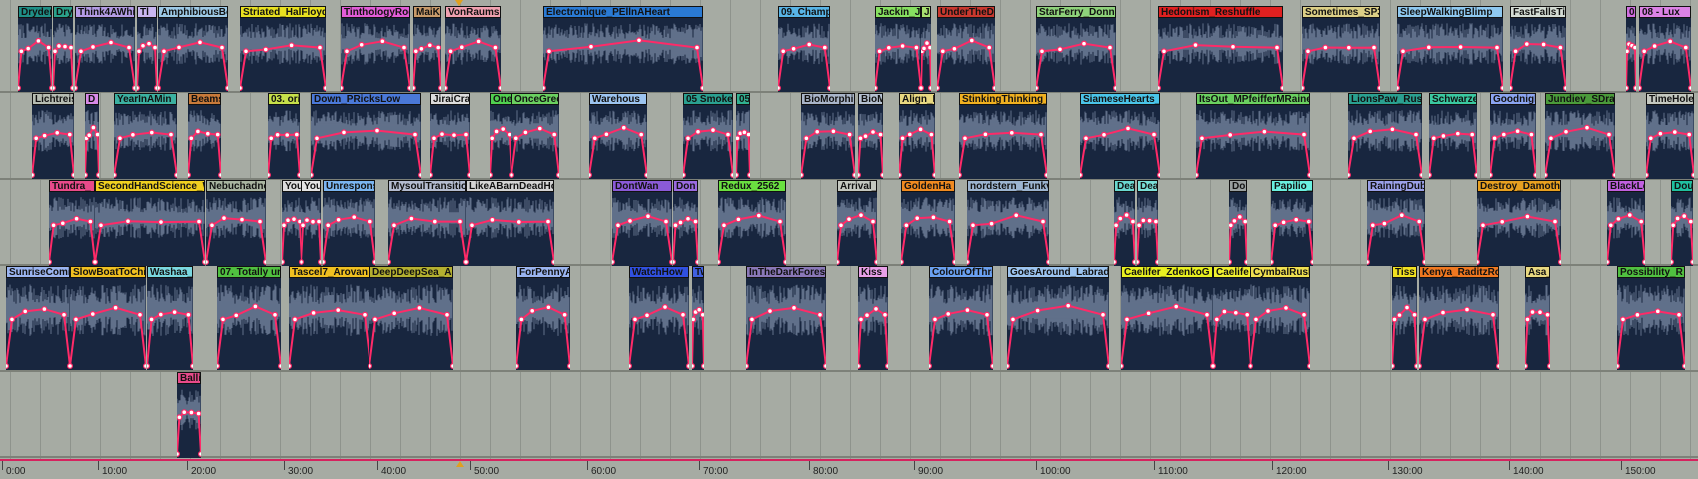 Image resolution: width=1698 pixels, height=479 pixels. Describe the element at coordinates (1626, 186) in the screenshot. I see `clip-title: BlackLe` at that location.